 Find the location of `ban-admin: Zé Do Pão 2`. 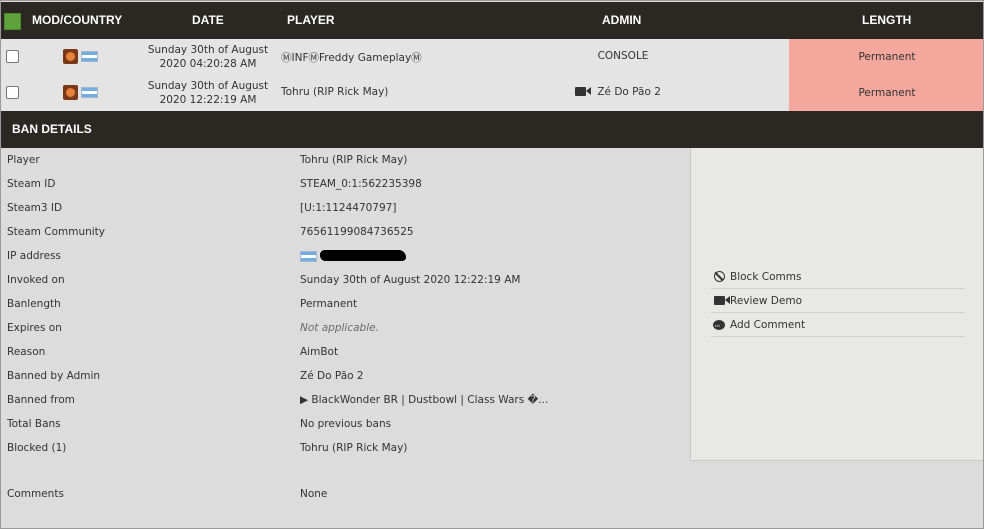

ban-admin: Zé Do Pão 2 is located at coordinates (635, 92).